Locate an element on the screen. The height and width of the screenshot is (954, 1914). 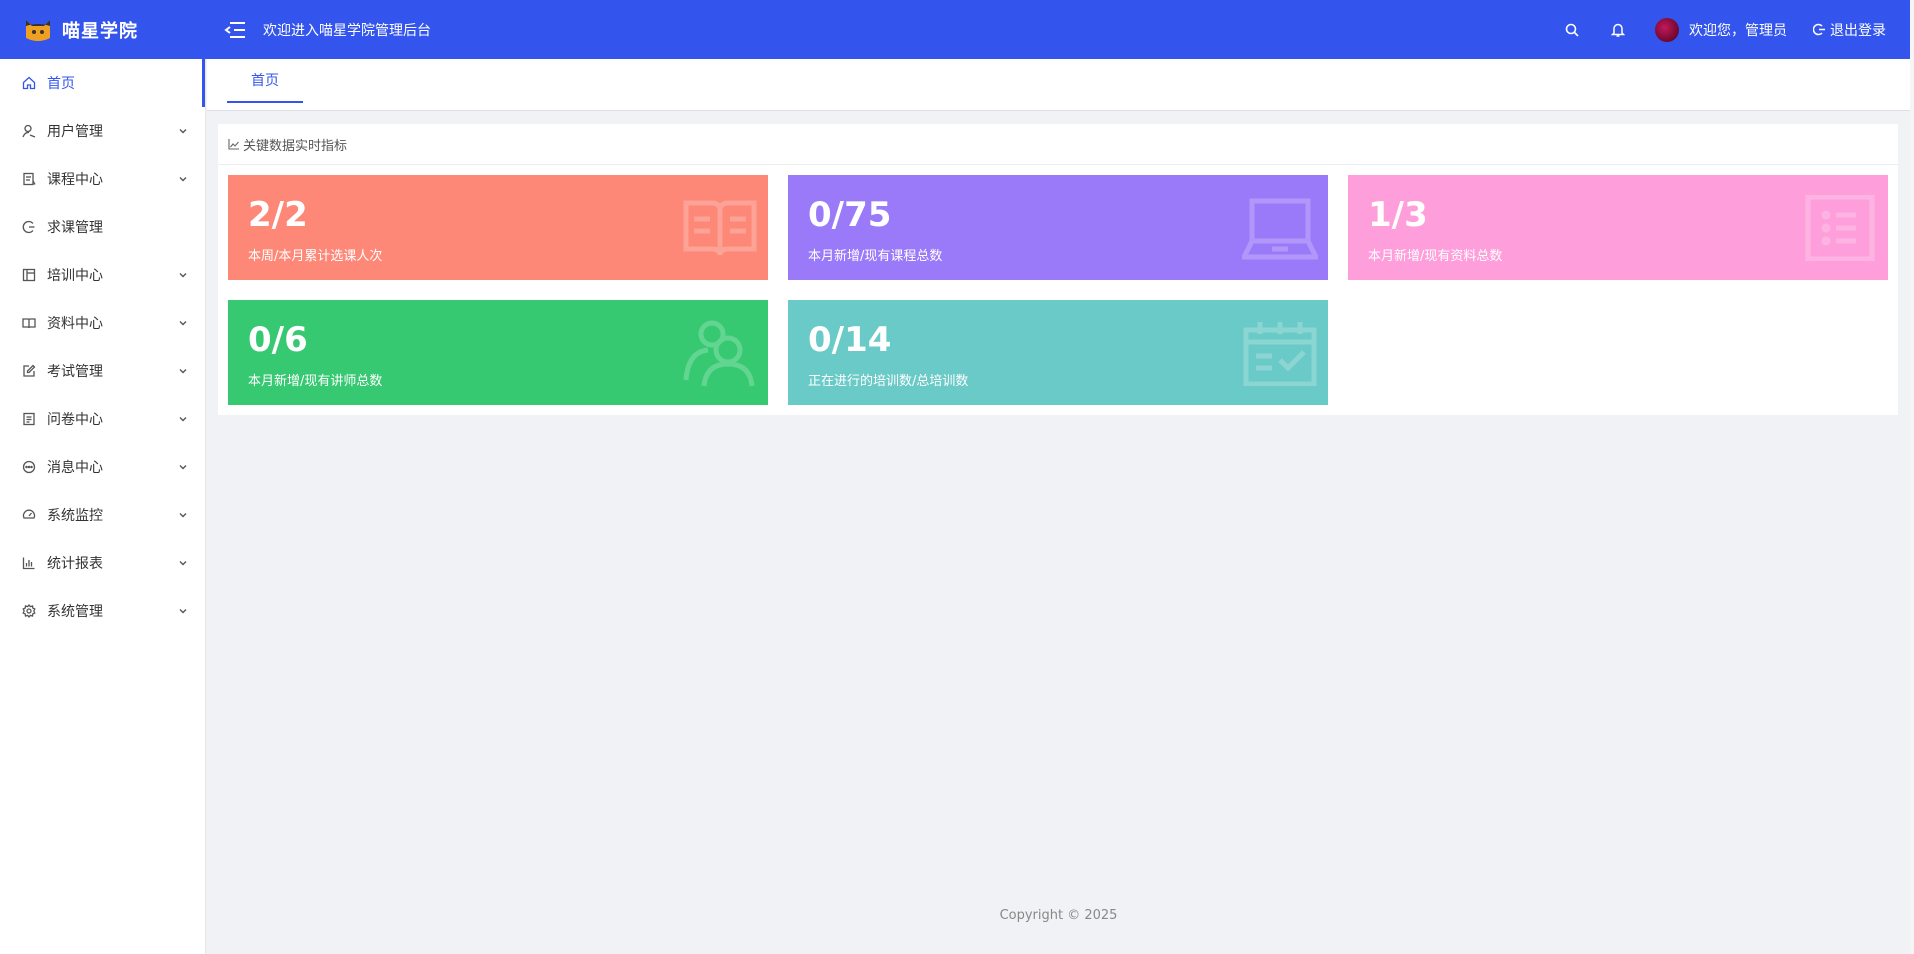
footer-copyright: Copyright © 2025 is located at coordinates (1058, 915).